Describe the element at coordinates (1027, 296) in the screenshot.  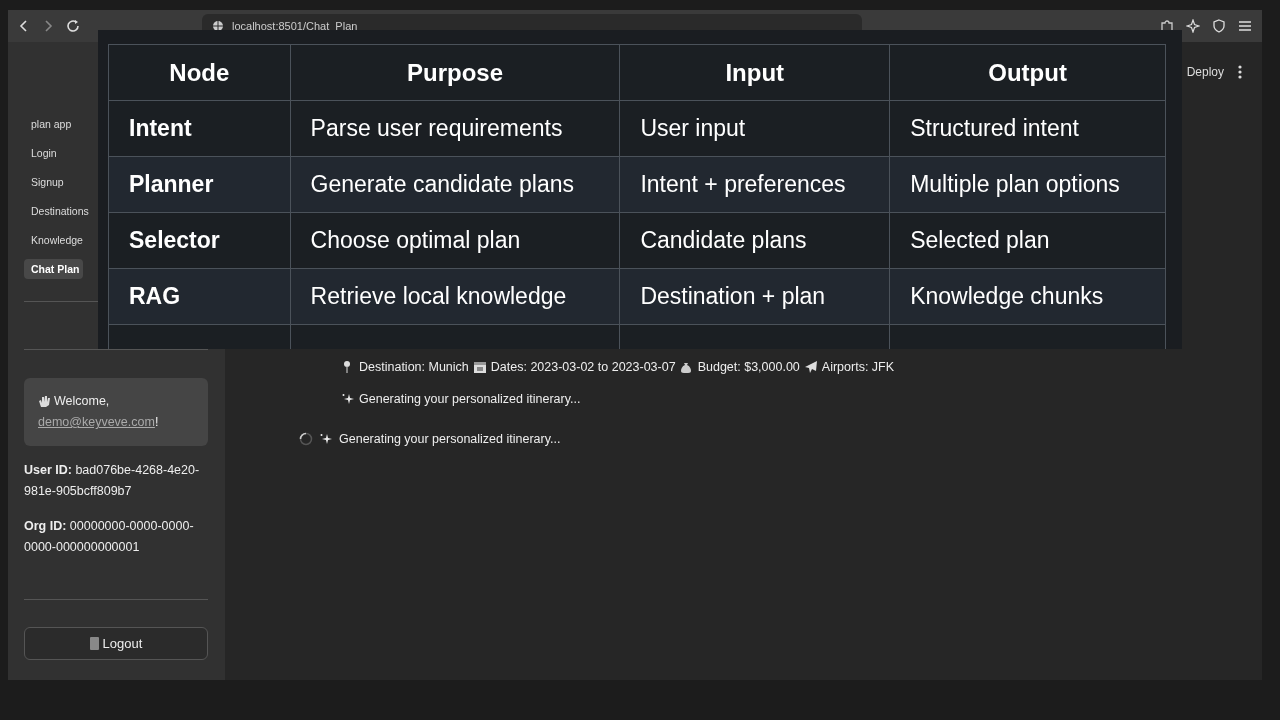
I see `table-cell: Knowledge chunks` at that location.